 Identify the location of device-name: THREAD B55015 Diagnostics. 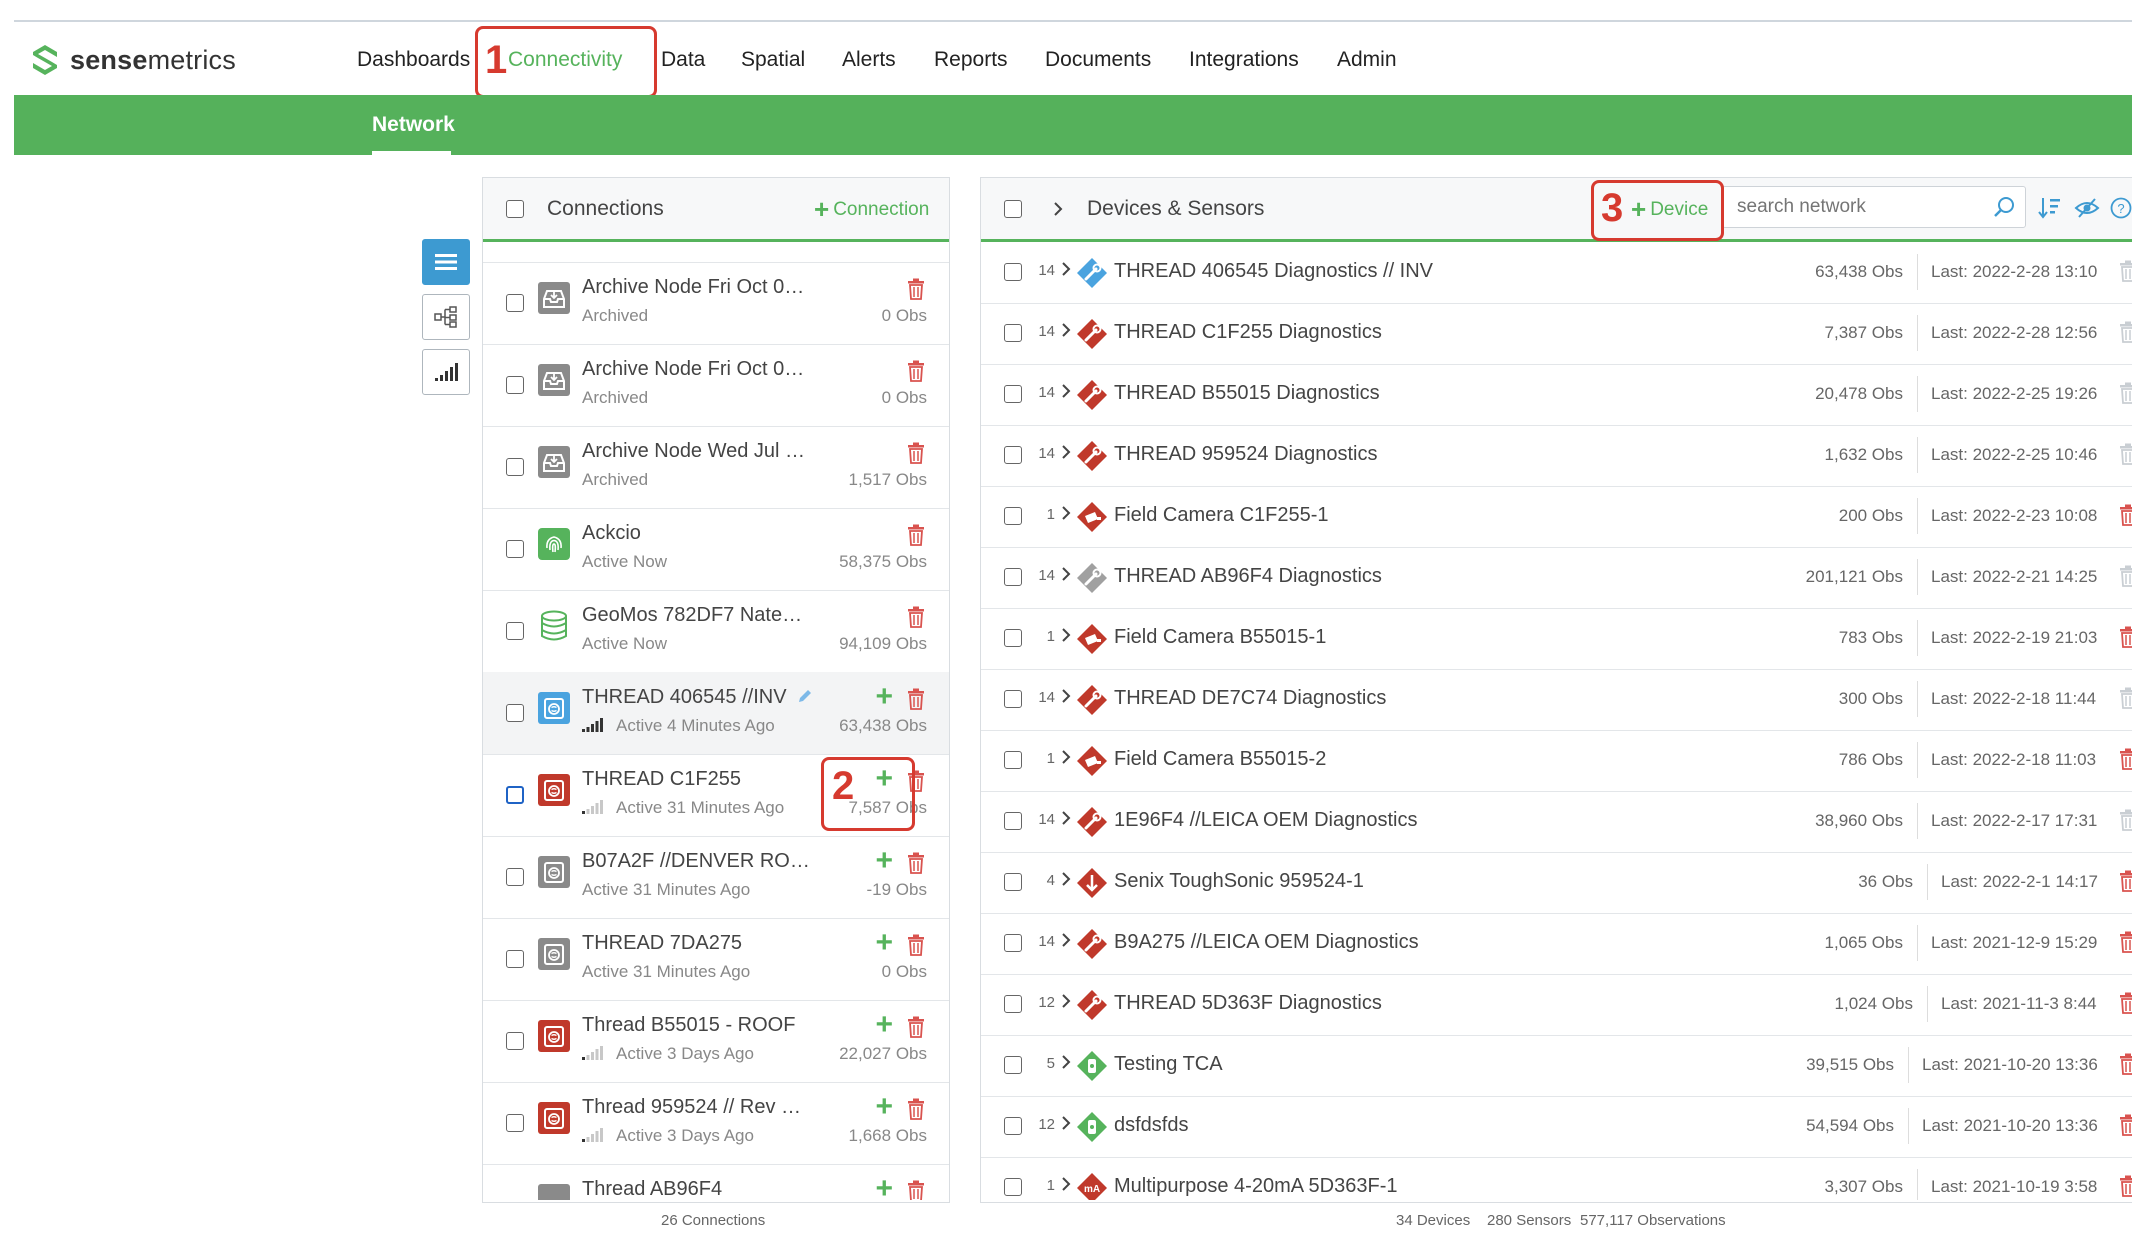
(1247, 393).